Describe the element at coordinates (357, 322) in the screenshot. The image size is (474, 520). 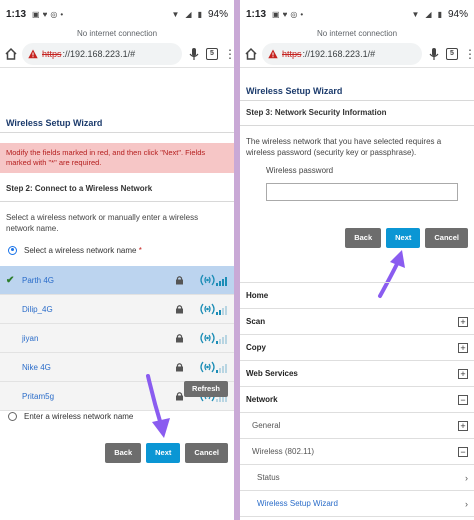
I see `nav-scan: Scan +` at that location.